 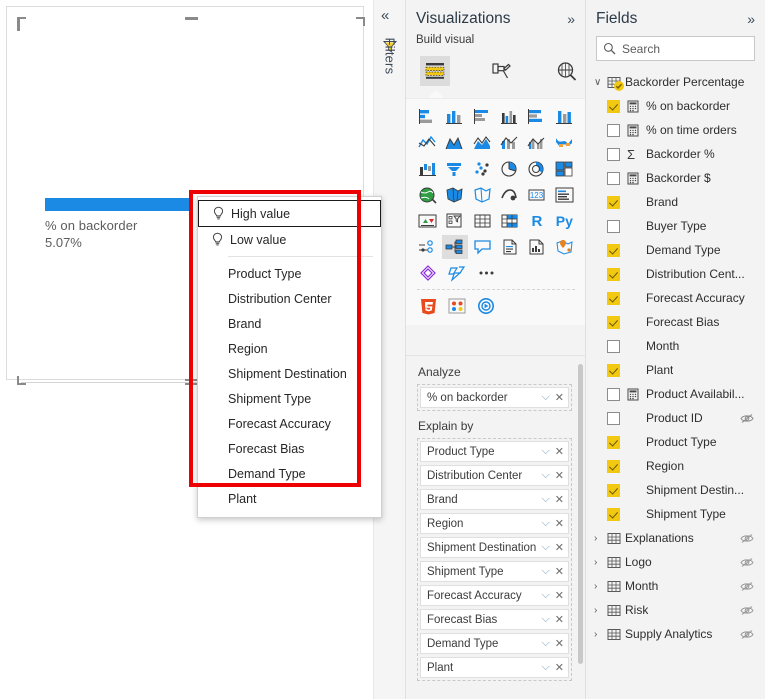 I want to click on field-row: % on time orders, so click(x=675, y=130).